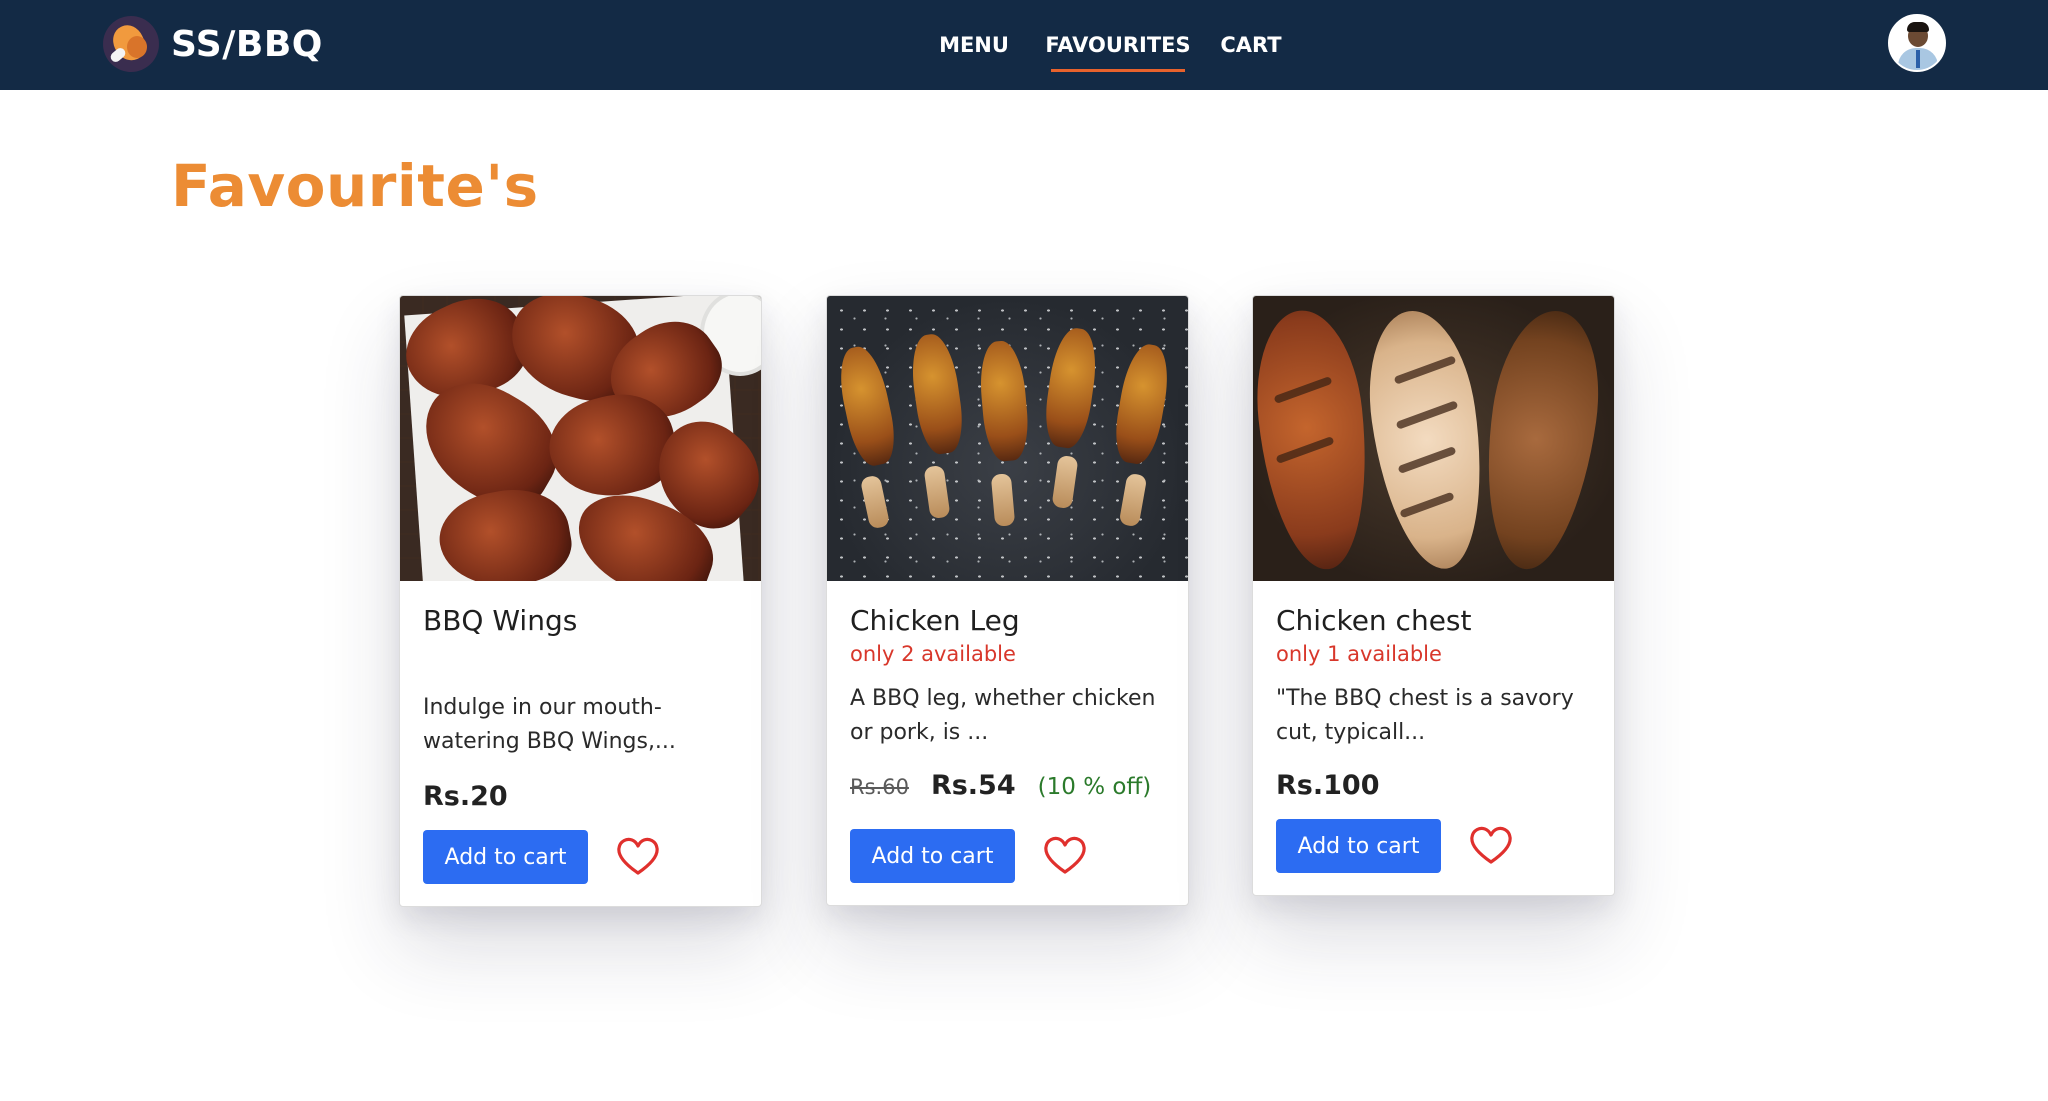 The image size is (2048, 1101). I want to click on nav-link-favourites: FAVOURITES, so click(1118, 45).